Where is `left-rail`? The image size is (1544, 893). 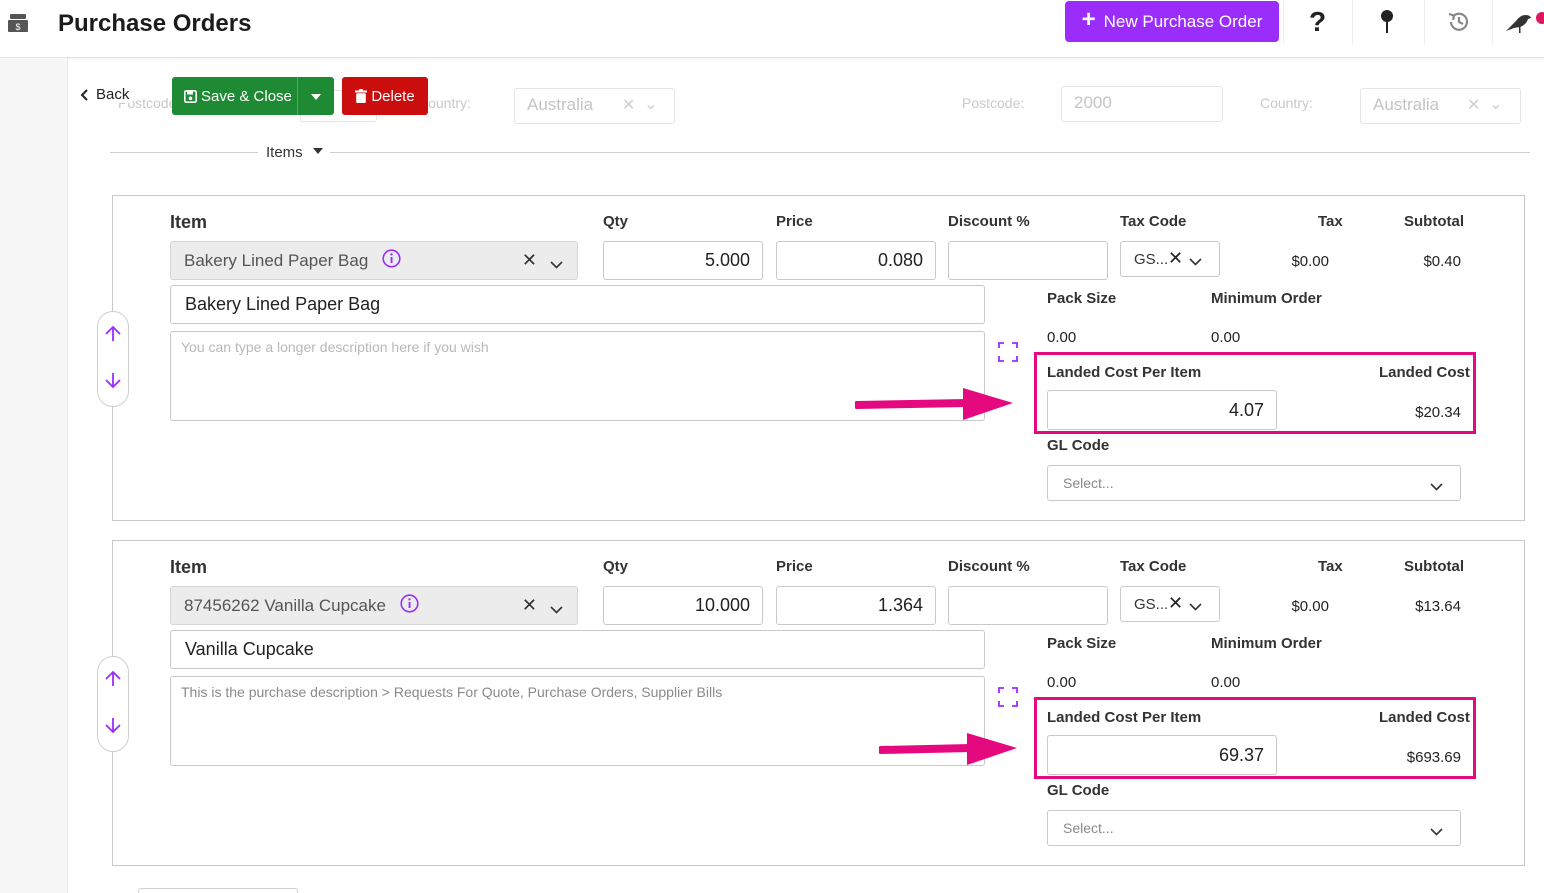
left-rail is located at coordinates (34, 475).